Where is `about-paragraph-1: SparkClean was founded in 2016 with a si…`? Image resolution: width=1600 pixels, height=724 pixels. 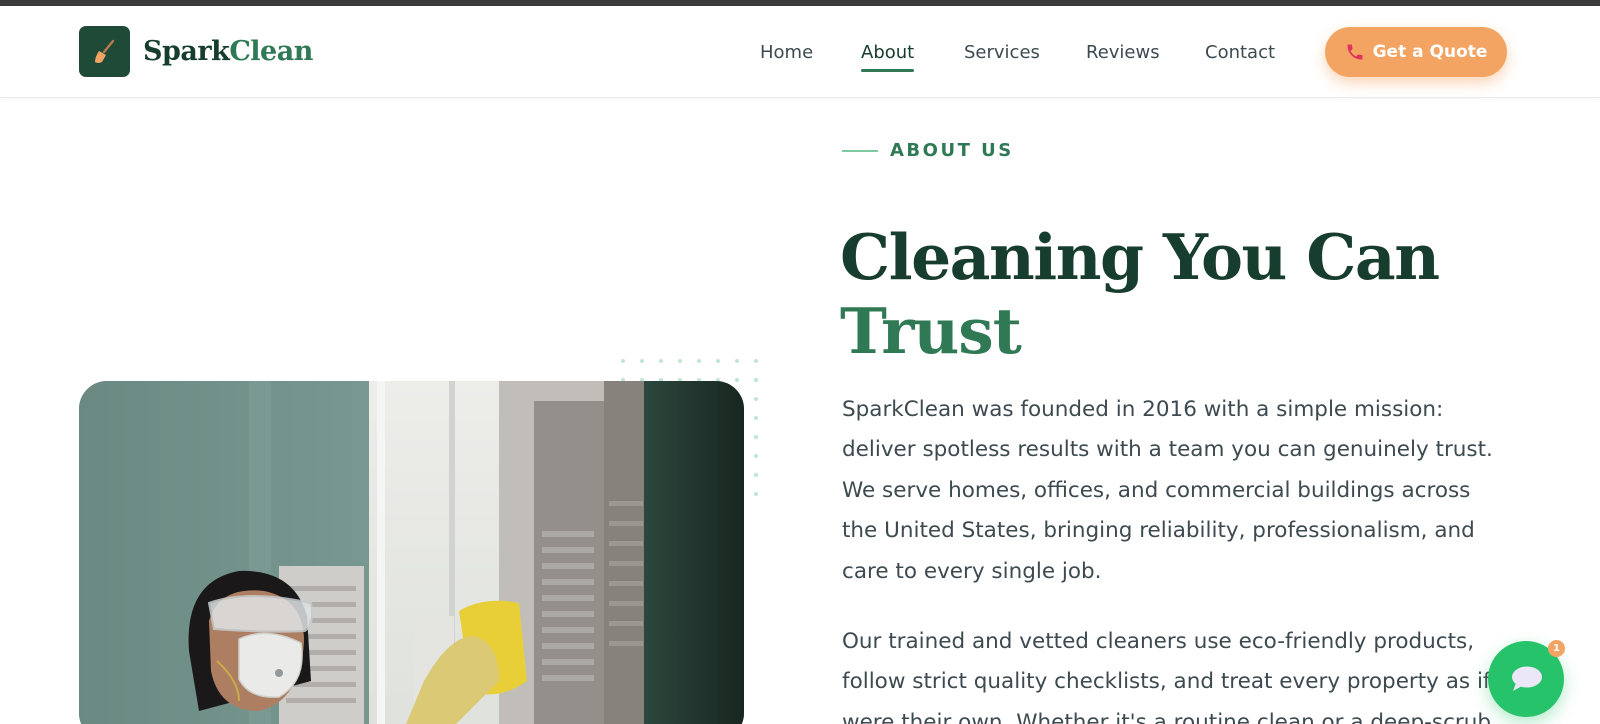 about-paragraph-1: SparkClean was founded in 2016 with a si… is located at coordinates (1167, 490).